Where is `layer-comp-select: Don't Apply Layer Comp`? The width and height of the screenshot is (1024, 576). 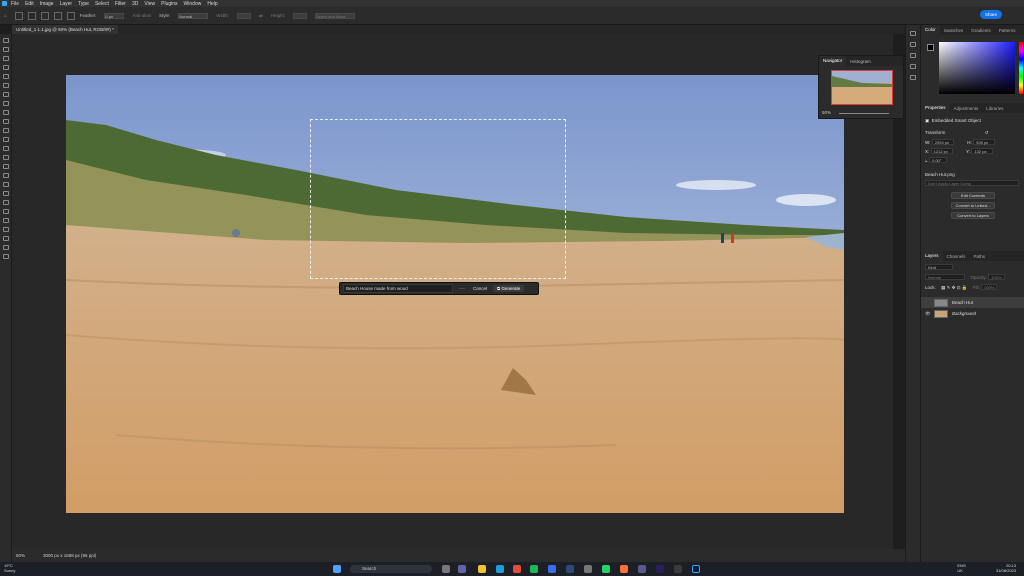
layer-comp-select: Don't Apply Layer Comp is located at coordinates (972, 183).